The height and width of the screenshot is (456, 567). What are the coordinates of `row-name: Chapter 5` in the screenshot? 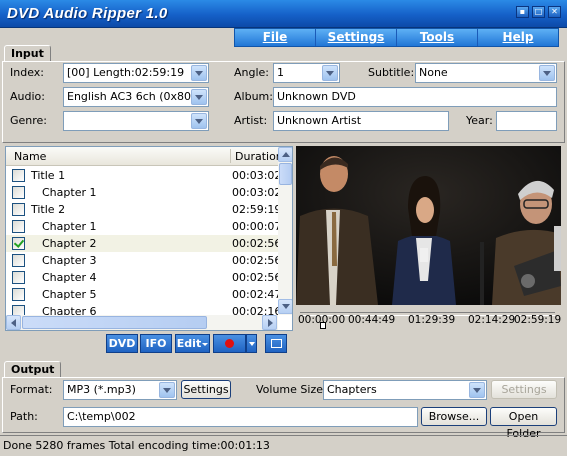 It's located at (69, 294).